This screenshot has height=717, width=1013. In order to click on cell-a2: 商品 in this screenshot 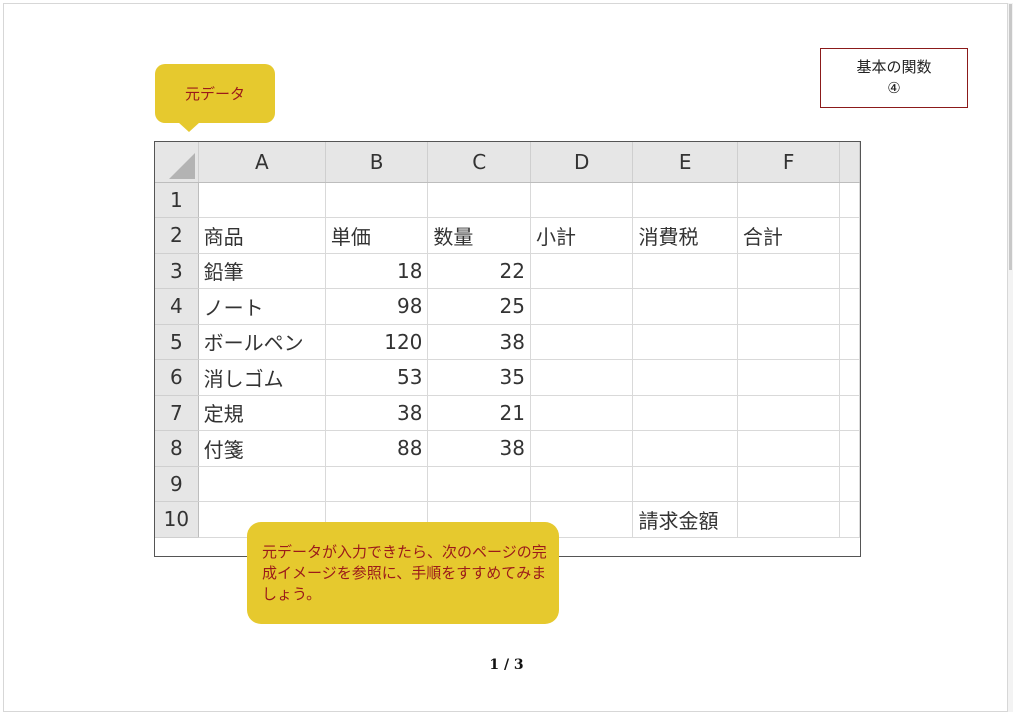, I will do `click(262, 235)`.